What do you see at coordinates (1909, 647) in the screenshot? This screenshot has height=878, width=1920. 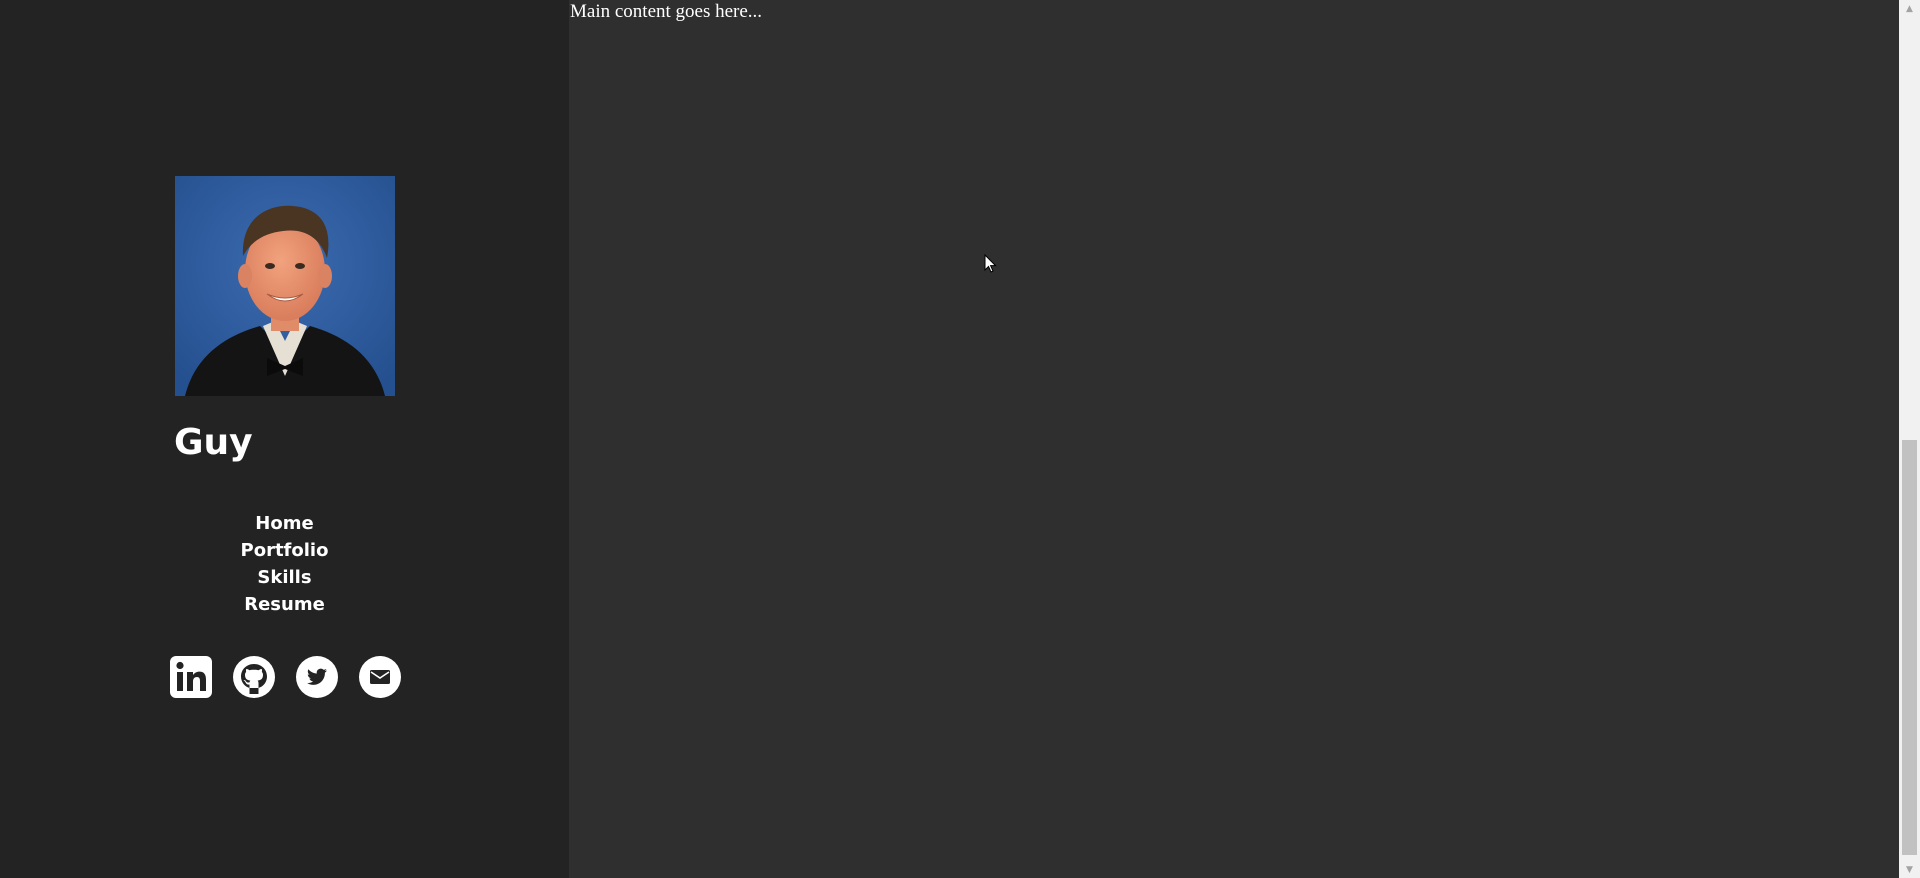 I see `scroll-thumb` at bounding box center [1909, 647].